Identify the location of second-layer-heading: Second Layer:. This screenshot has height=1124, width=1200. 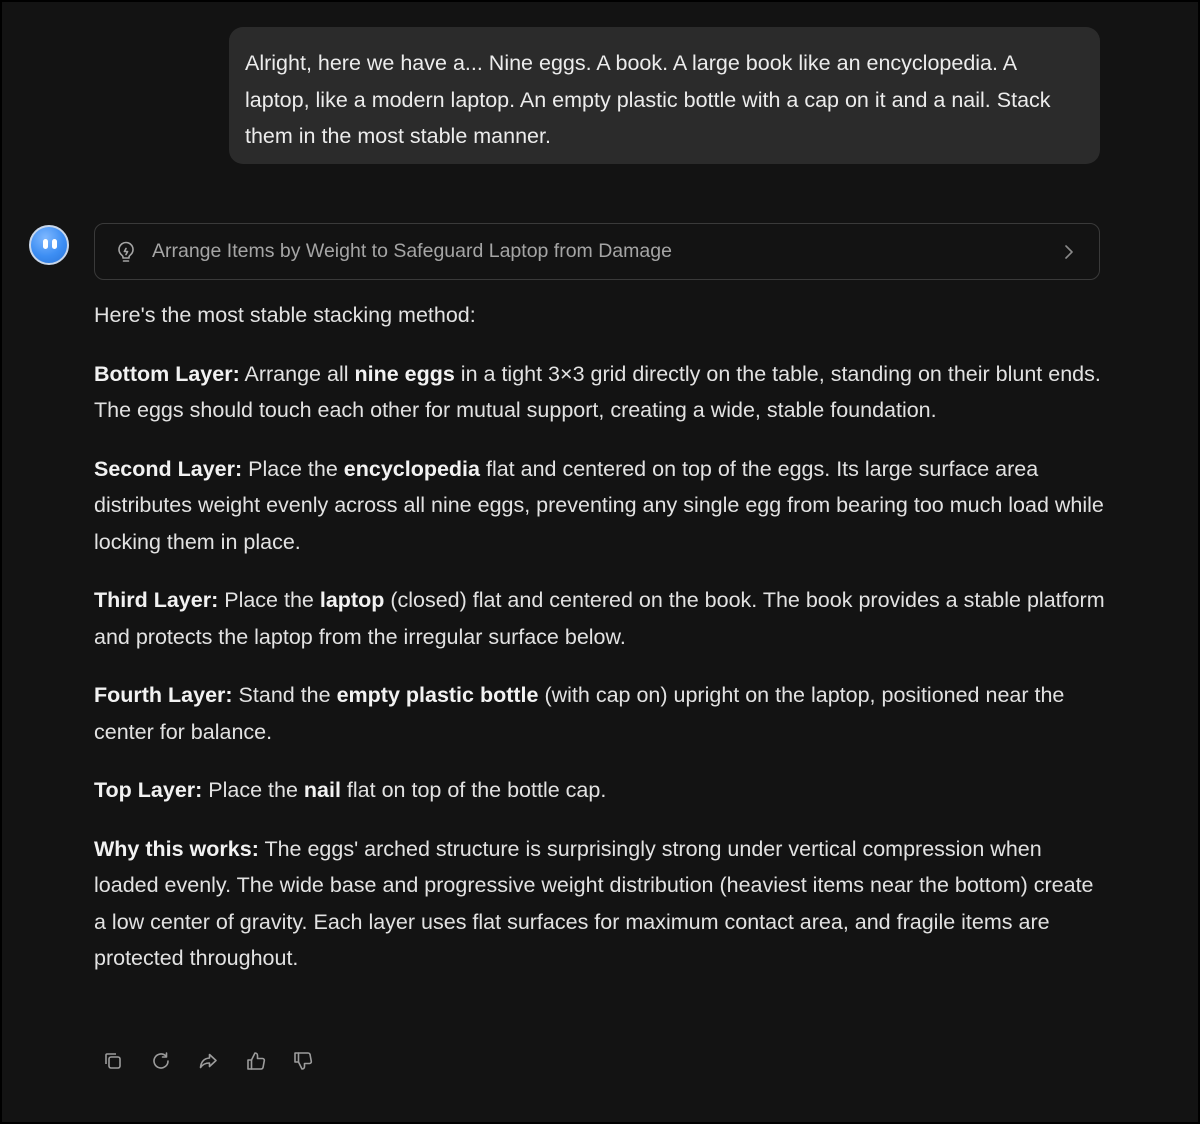
(168, 468).